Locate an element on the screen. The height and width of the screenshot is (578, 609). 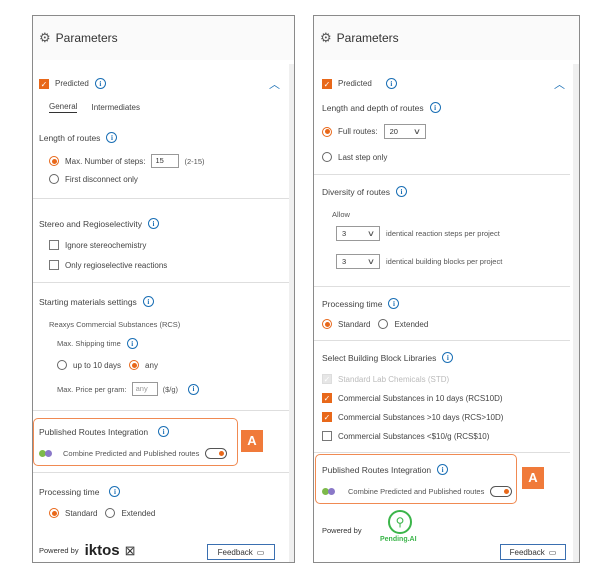
pending-ai-logo-icon: ⚲ is located at coordinates (400, 522).